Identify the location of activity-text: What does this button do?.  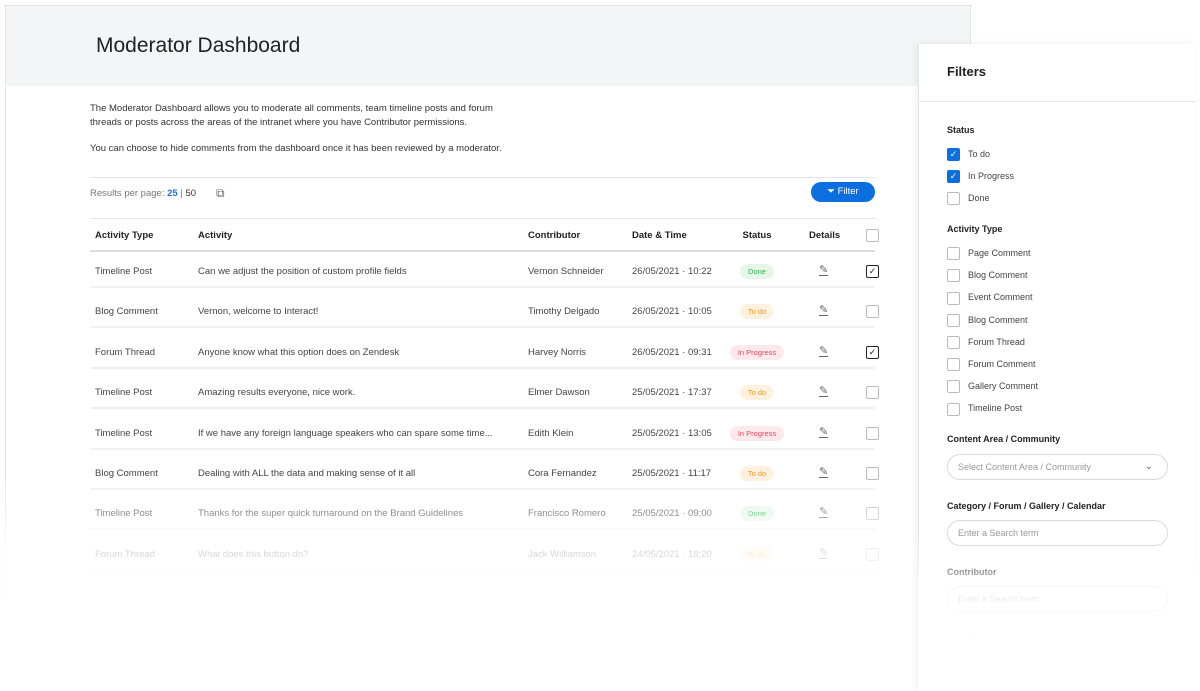
(253, 554).